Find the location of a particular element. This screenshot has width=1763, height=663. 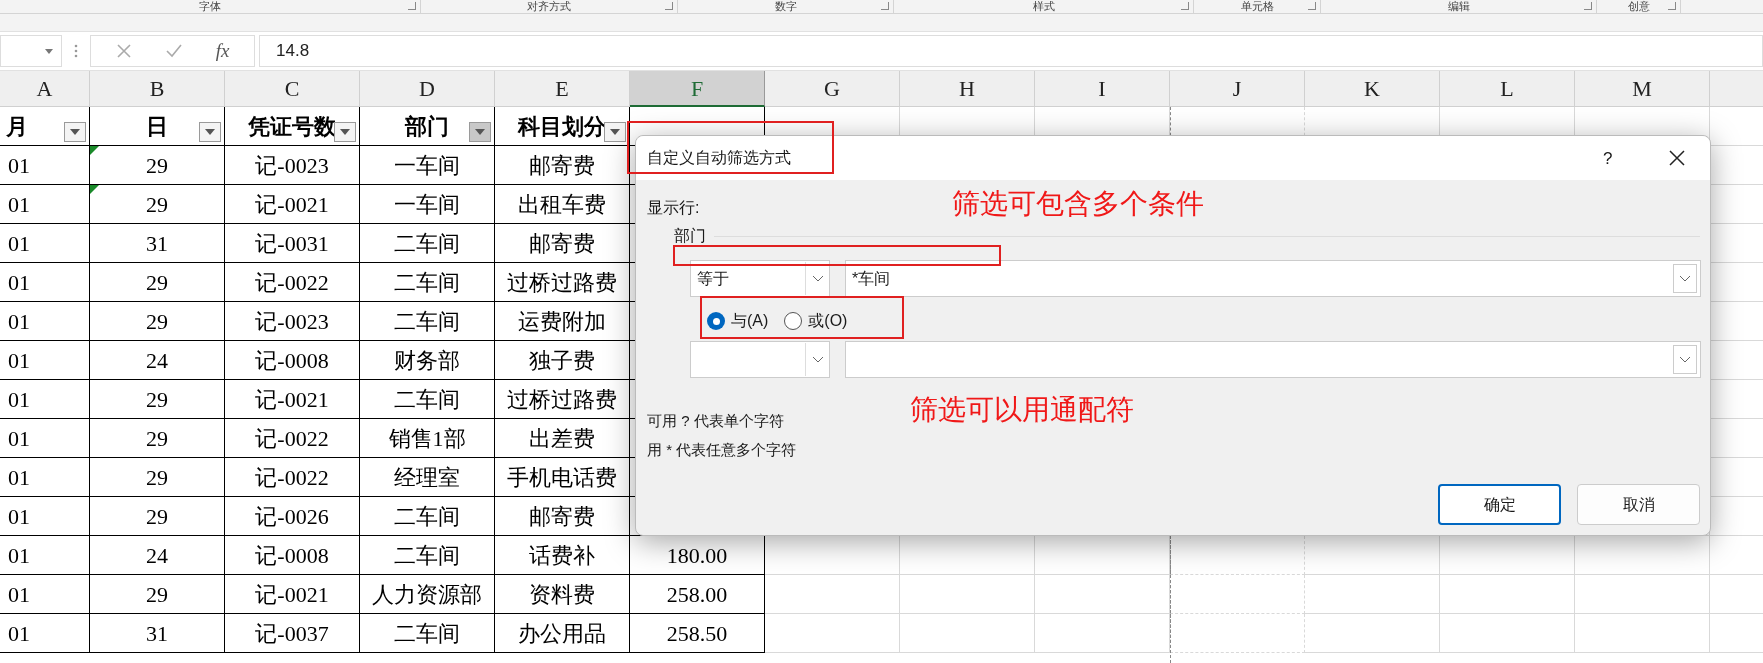

field-label: 部门 is located at coordinates (690, 236).